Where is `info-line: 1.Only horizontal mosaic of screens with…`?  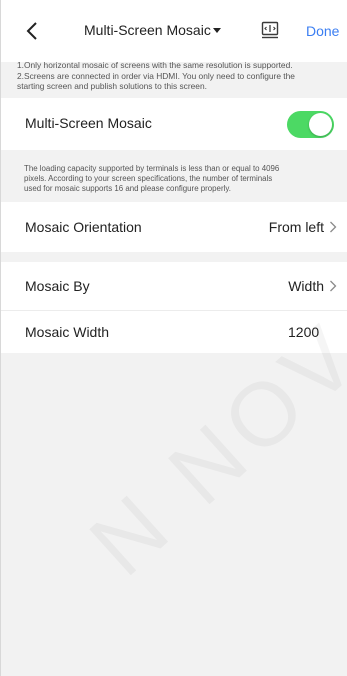
info-line: 1.Only horizontal mosaic of screens with… is located at coordinates (155, 65).